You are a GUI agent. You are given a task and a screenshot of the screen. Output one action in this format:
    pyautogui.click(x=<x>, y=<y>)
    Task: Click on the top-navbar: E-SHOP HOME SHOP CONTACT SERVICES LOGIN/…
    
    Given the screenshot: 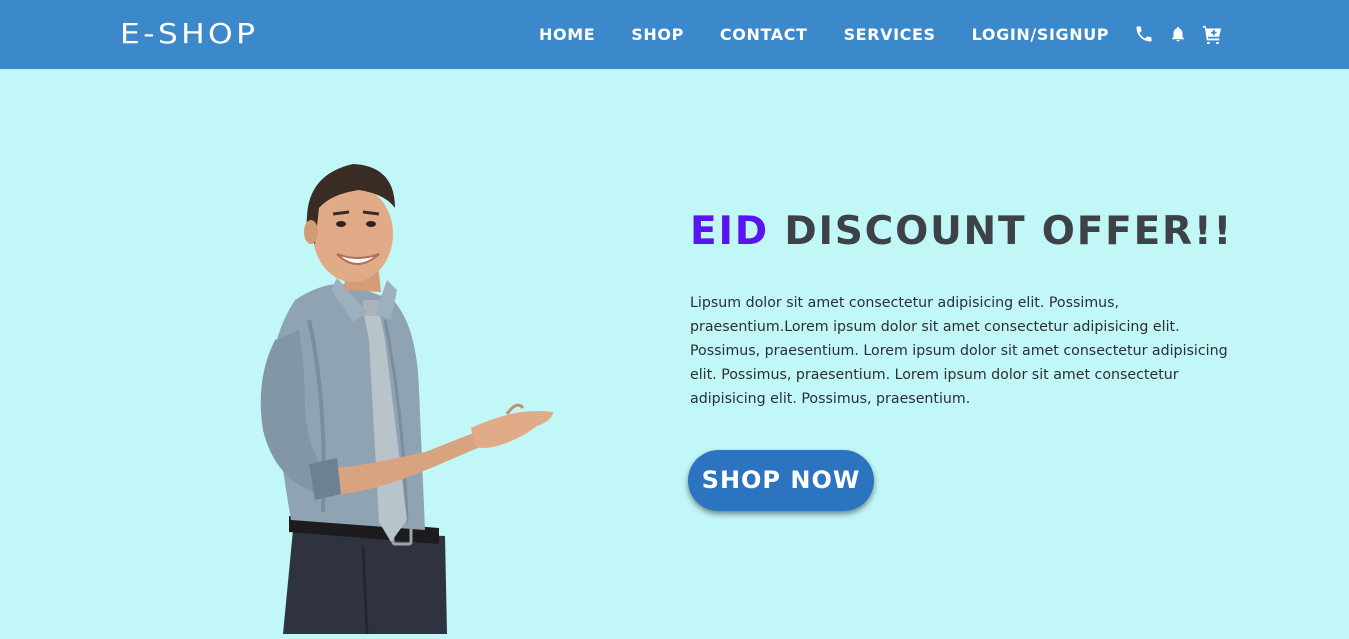 What is the action you would take?
    pyautogui.click(x=674, y=34)
    